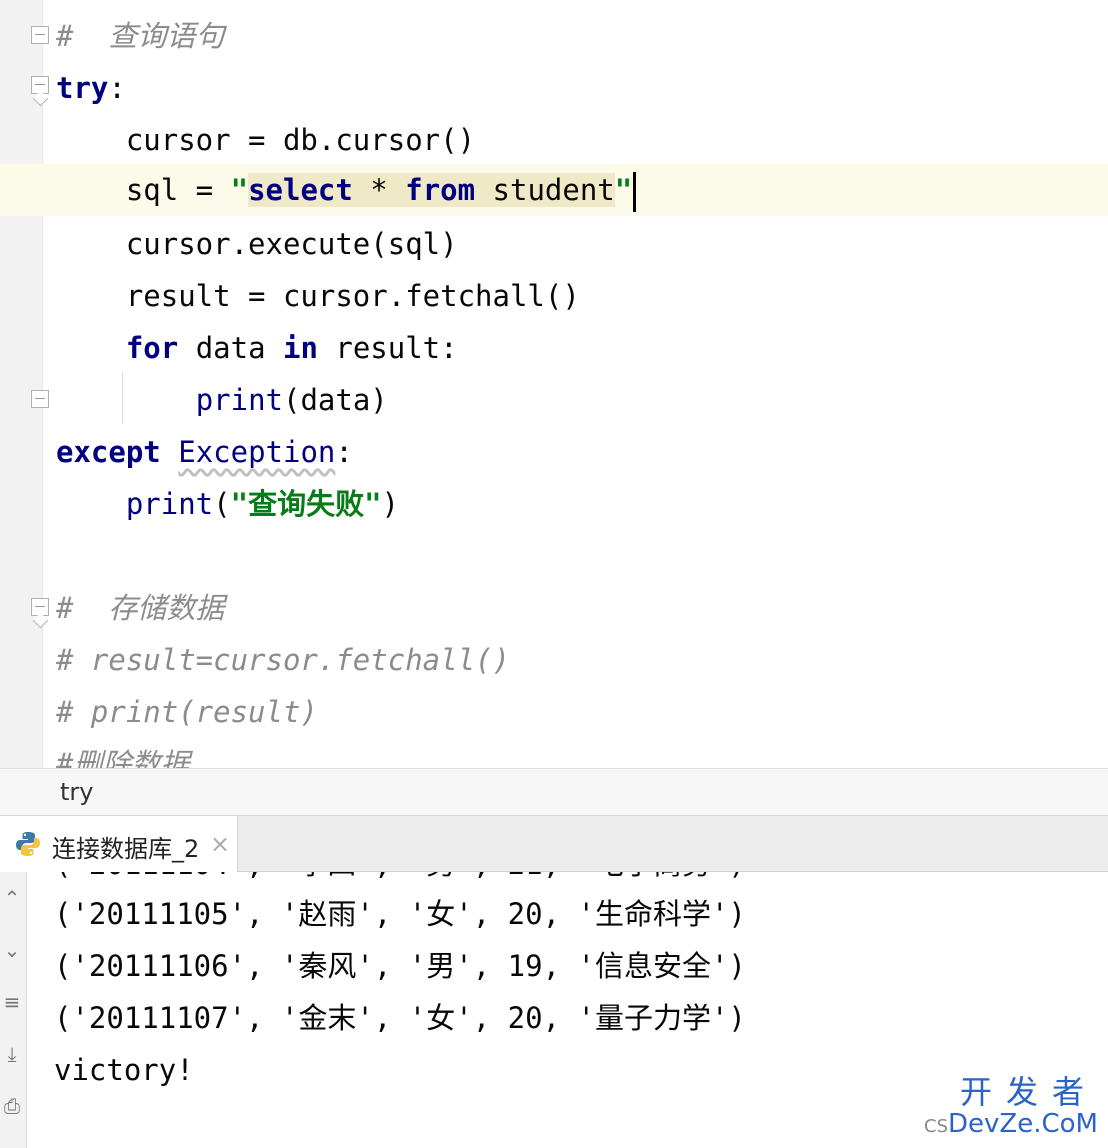  I want to click on comment-text: # print(result), so click(187, 712).